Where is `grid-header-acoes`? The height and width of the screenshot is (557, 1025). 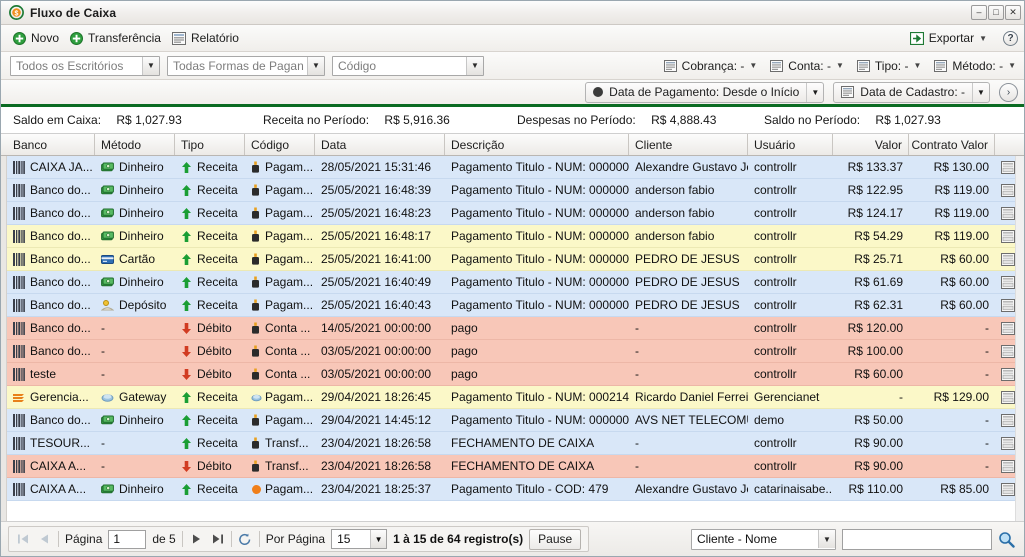
grid-header-acoes is located at coordinates (1009, 144).